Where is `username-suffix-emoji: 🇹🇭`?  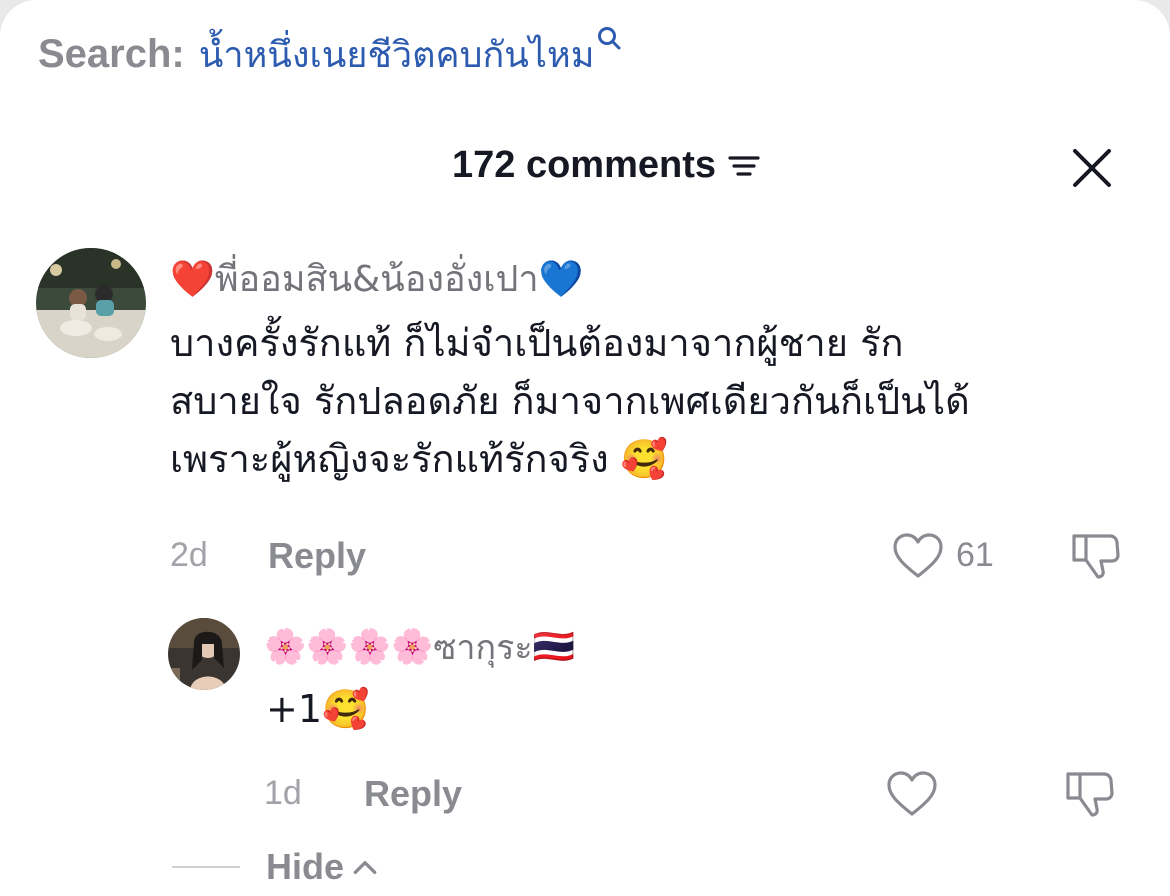
username-suffix-emoji: 🇹🇭 is located at coordinates (553, 647).